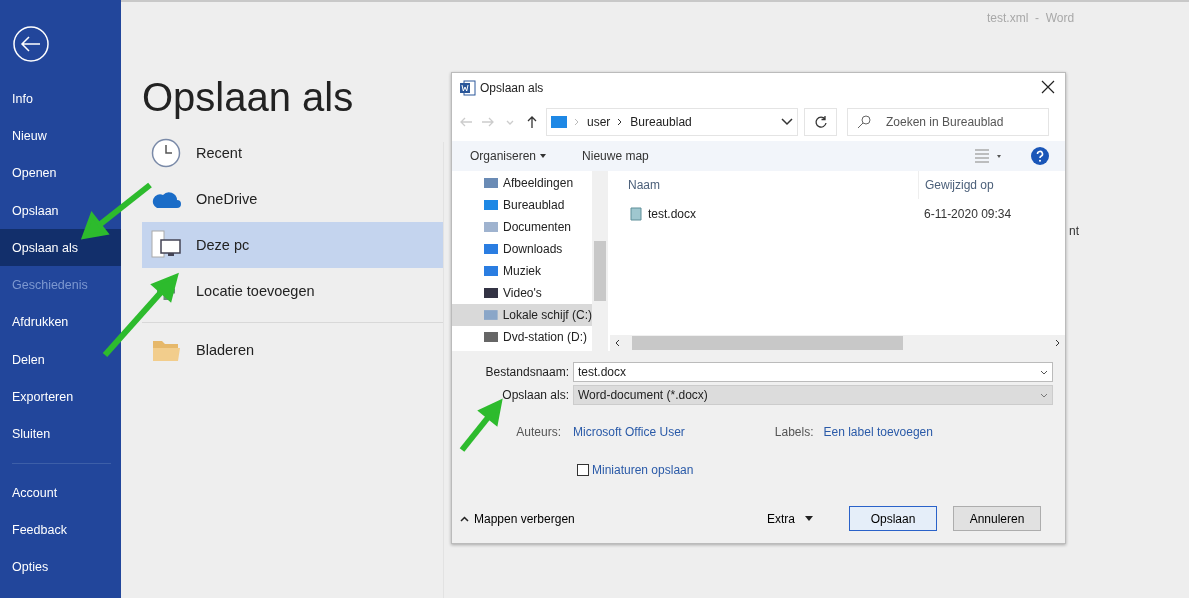  Describe the element at coordinates (517, 518) in the screenshot. I see `hide-folders-button: Mappen verbergen` at that location.